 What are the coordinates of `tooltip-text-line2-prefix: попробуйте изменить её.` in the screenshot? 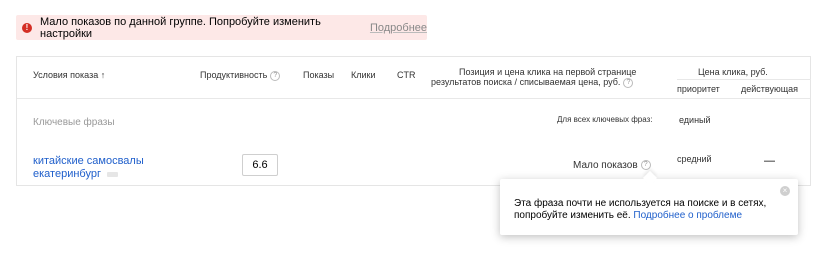 It's located at (572, 215).